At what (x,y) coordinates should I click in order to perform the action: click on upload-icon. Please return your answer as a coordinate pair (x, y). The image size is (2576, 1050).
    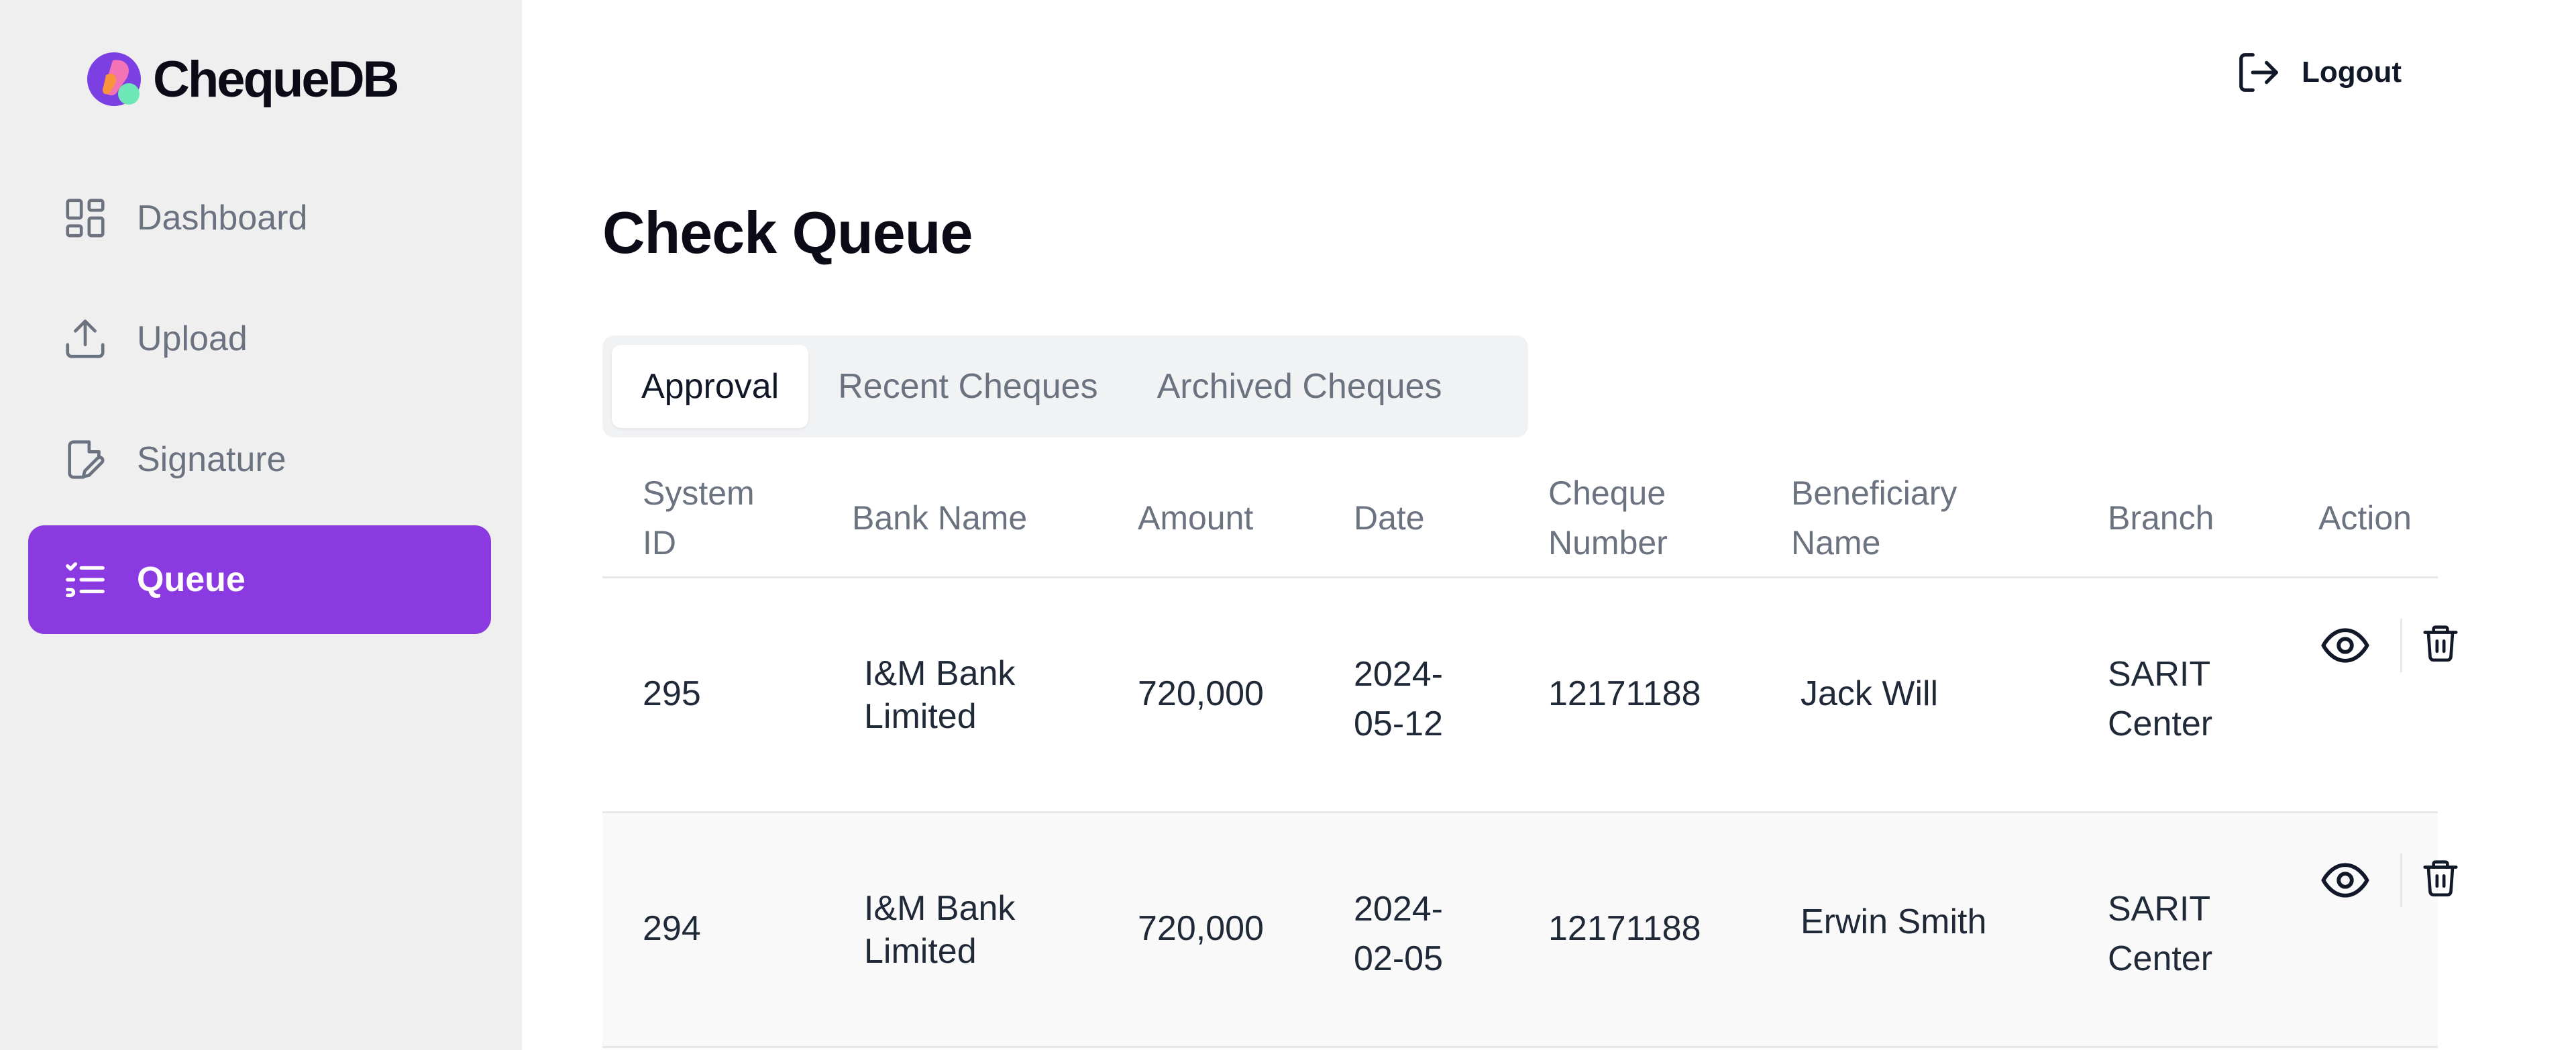
    Looking at the image, I should click on (85, 339).